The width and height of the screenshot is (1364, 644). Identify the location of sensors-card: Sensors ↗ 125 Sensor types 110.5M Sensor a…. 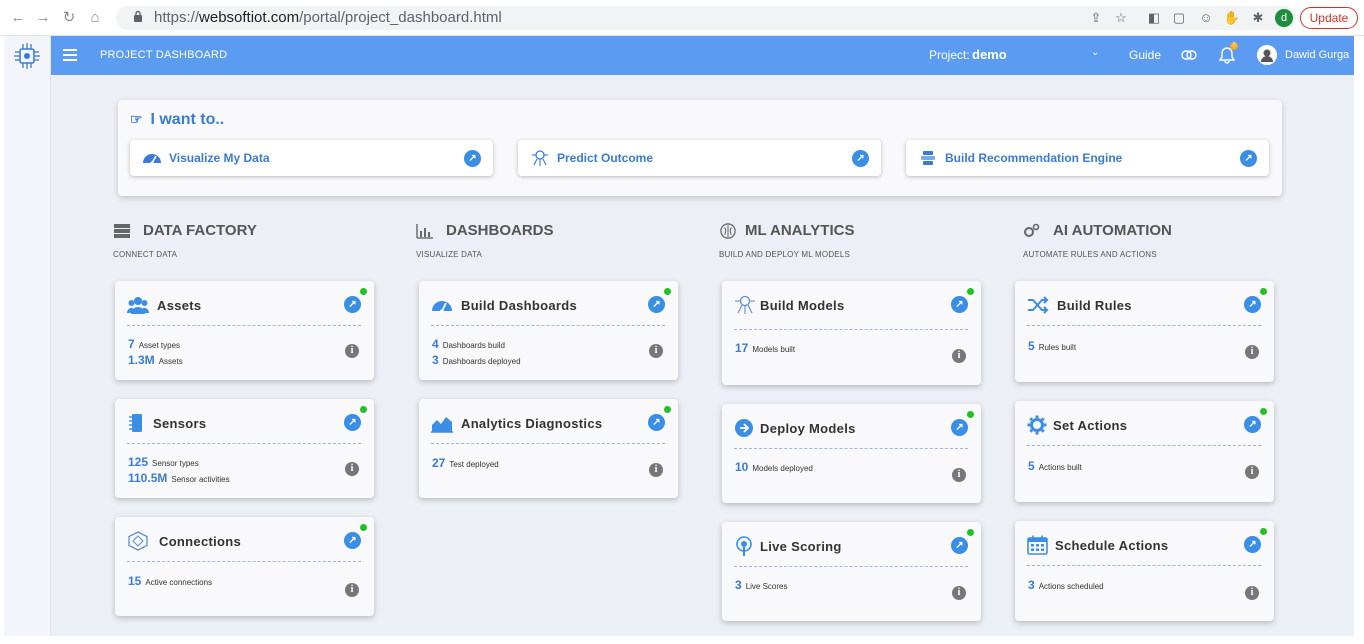
(244, 448).